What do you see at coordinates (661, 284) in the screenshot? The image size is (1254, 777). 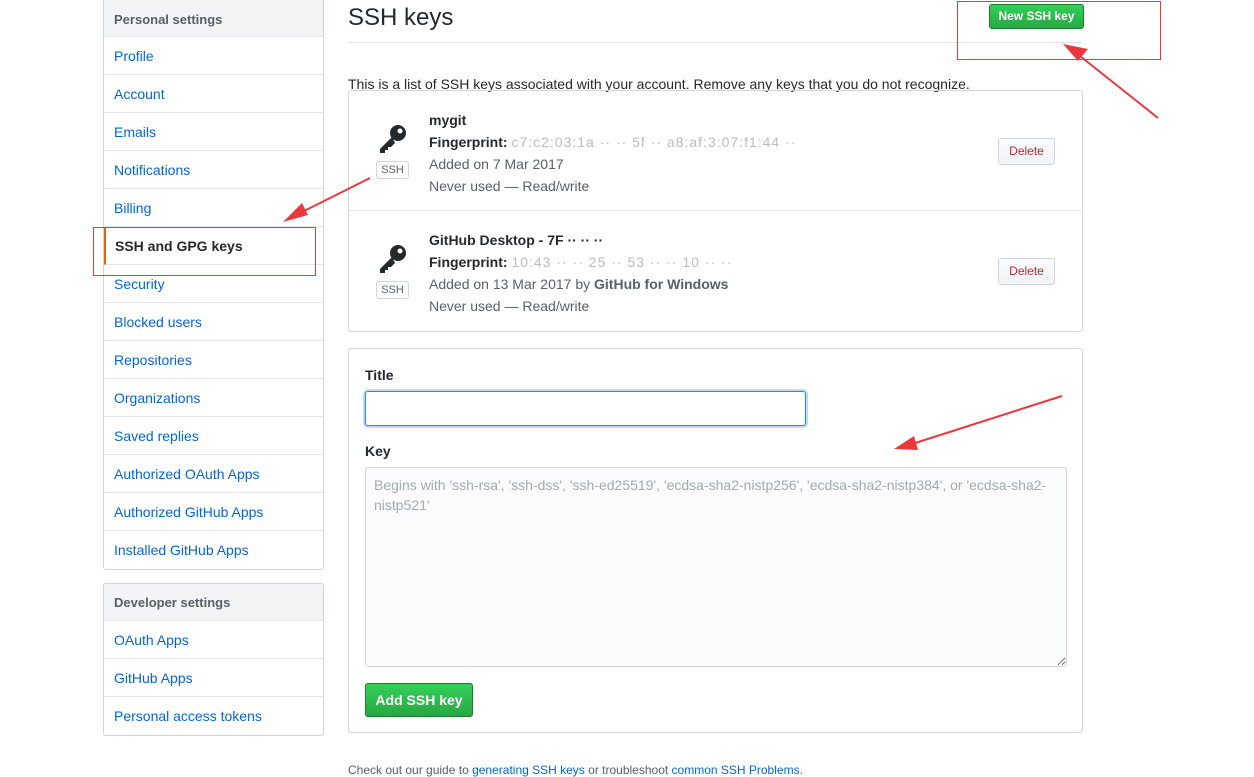 I see `key-added-by: GitHub for Windows` at bounding box center [661, 284].